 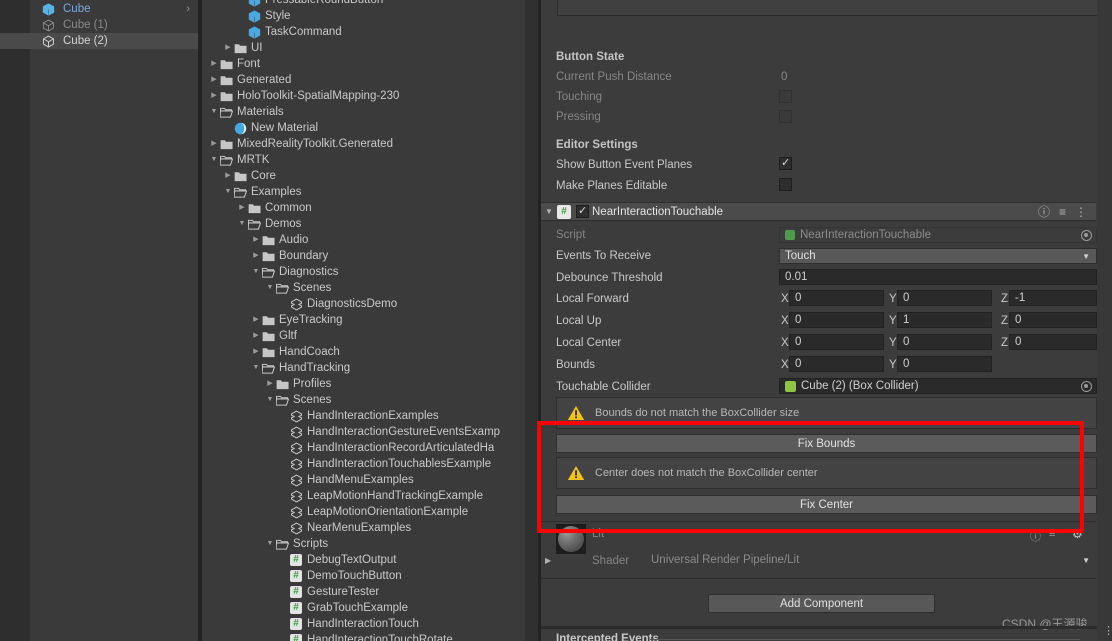 I want to click on inspector-scrollbar-track, so click(x=1104, y=320).